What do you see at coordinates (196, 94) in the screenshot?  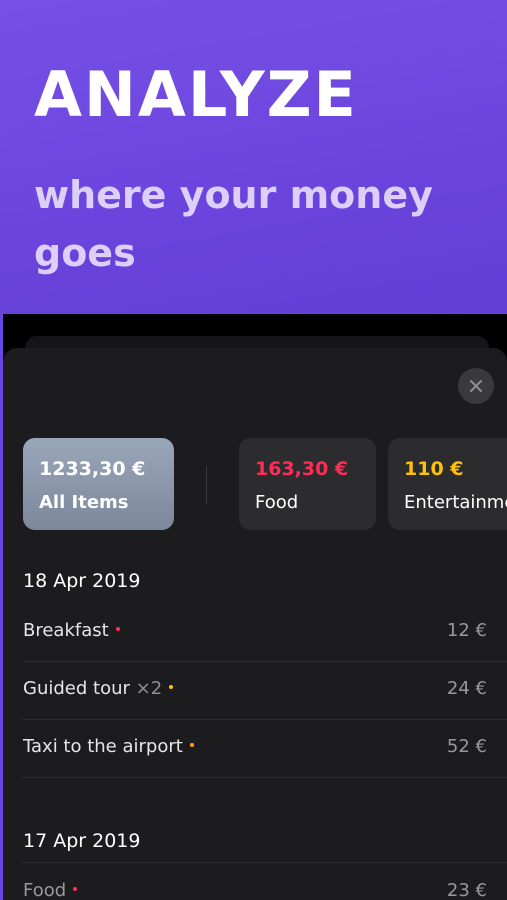 I see `hero-title: ANALYZE` at bounding box center [196, 94].